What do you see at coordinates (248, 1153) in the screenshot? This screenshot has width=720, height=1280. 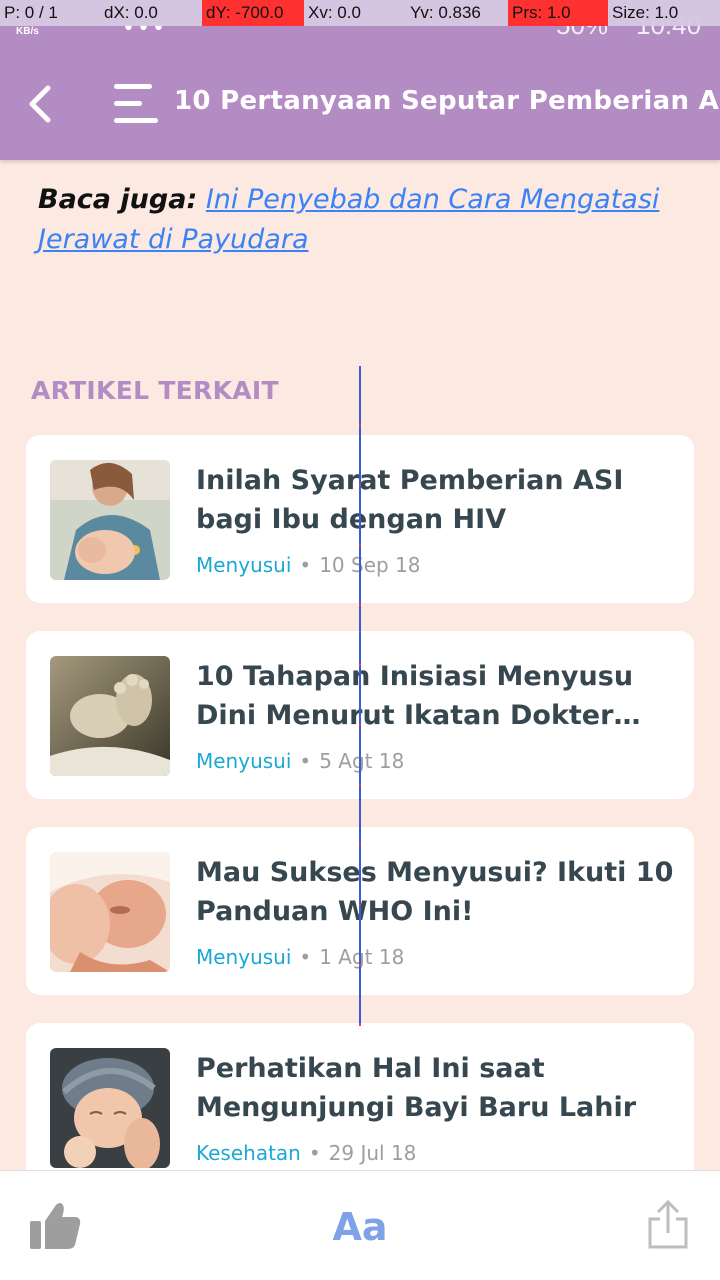 I see `article-category: Kesehatan` at bounding box center [248, 1153].